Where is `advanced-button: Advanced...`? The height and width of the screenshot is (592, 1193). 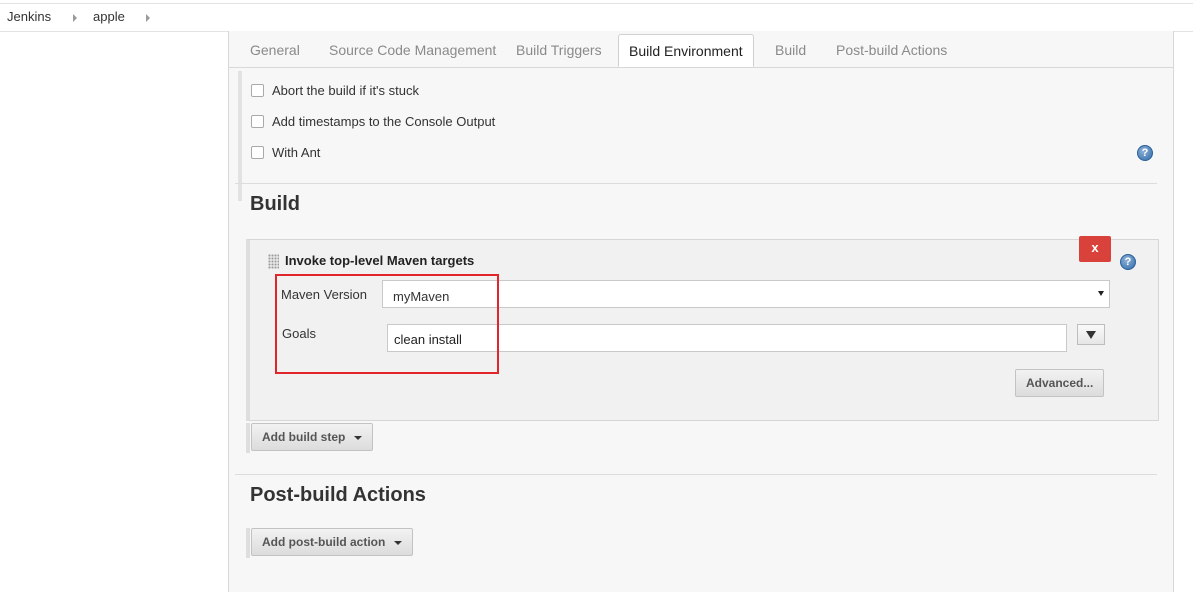 advanced-button: Advanced... is located at coordinates (1059, 383).